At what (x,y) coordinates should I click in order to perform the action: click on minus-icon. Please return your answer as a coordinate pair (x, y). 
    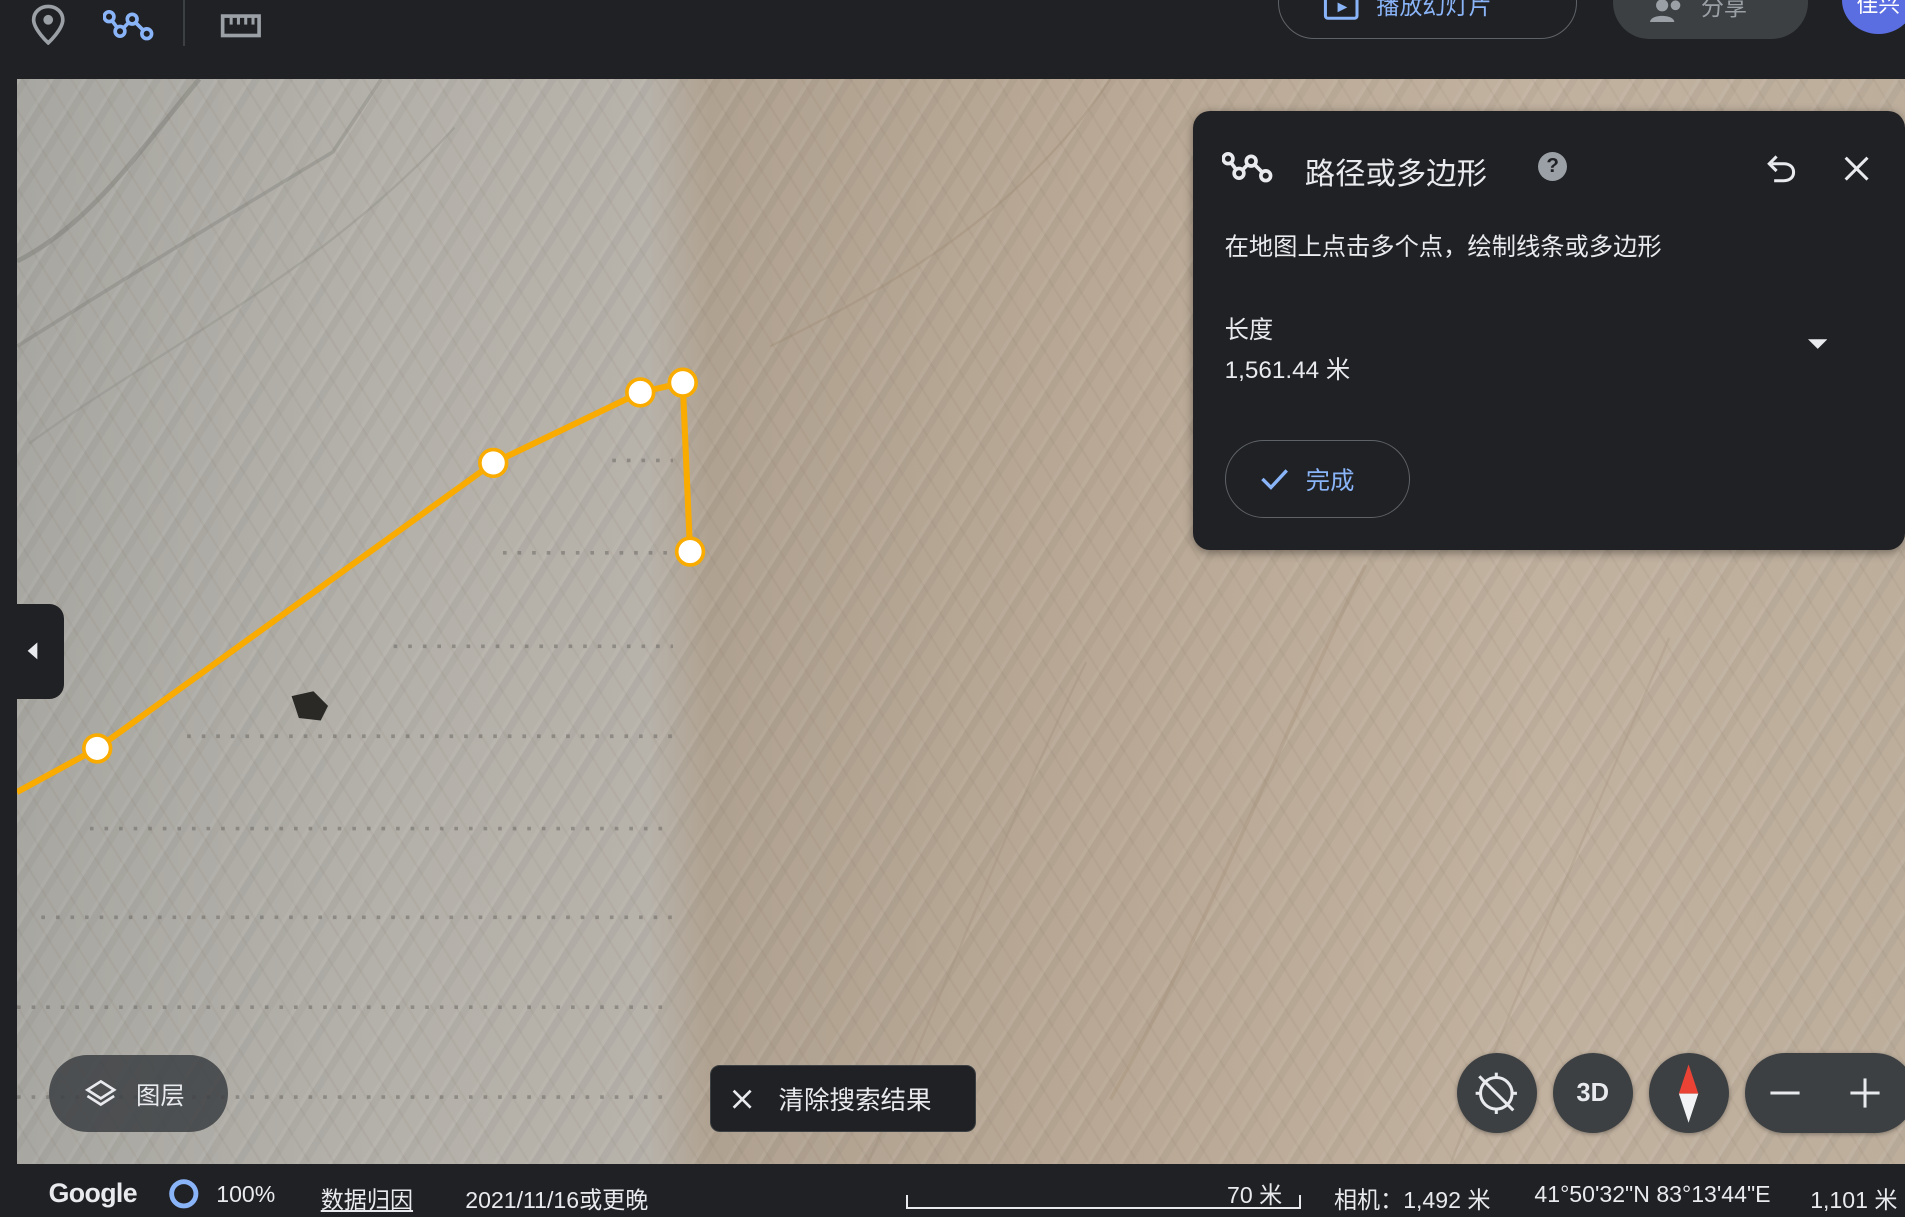
    Looking at the image, I should click on (1785, 1093).